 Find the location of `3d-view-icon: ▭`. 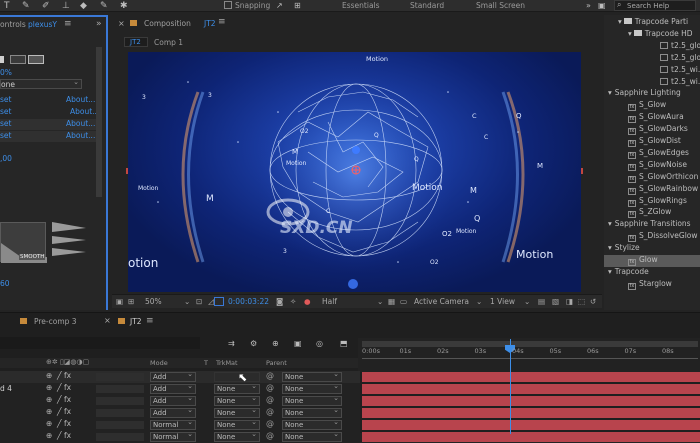

3d-view-icon: ▭ is located at coordinates (403, 301).